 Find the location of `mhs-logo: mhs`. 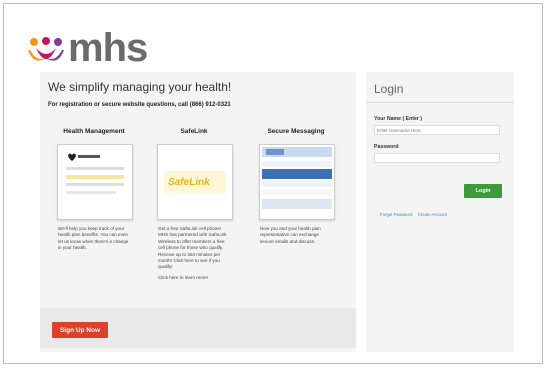

mhs-logo: mhs is located at coordinates (87, 46).